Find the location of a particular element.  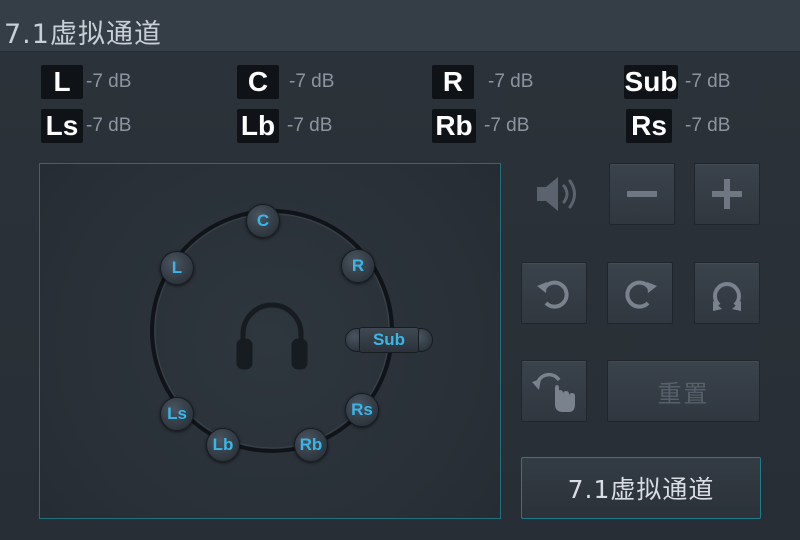

volume-down-button is located at coordinates (642, 194).